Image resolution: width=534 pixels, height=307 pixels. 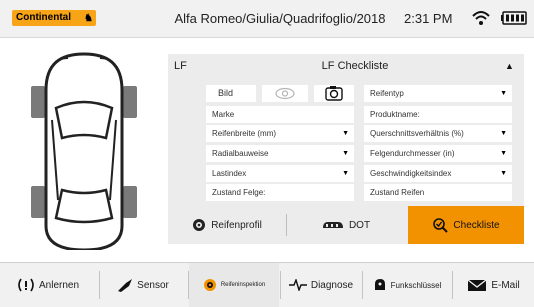 I want to click on nav-email-label: E-Mail, so click(x=505, y=285).